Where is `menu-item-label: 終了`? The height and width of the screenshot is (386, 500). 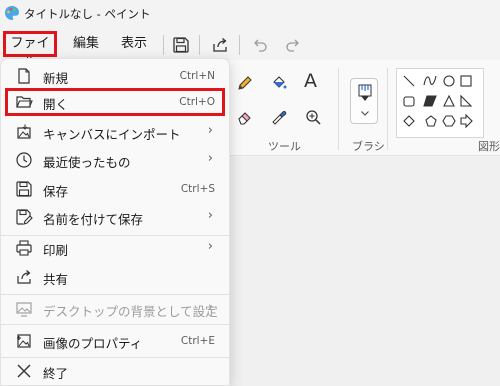 menu-item-label: 終了 is located at coordinates (56, 373).